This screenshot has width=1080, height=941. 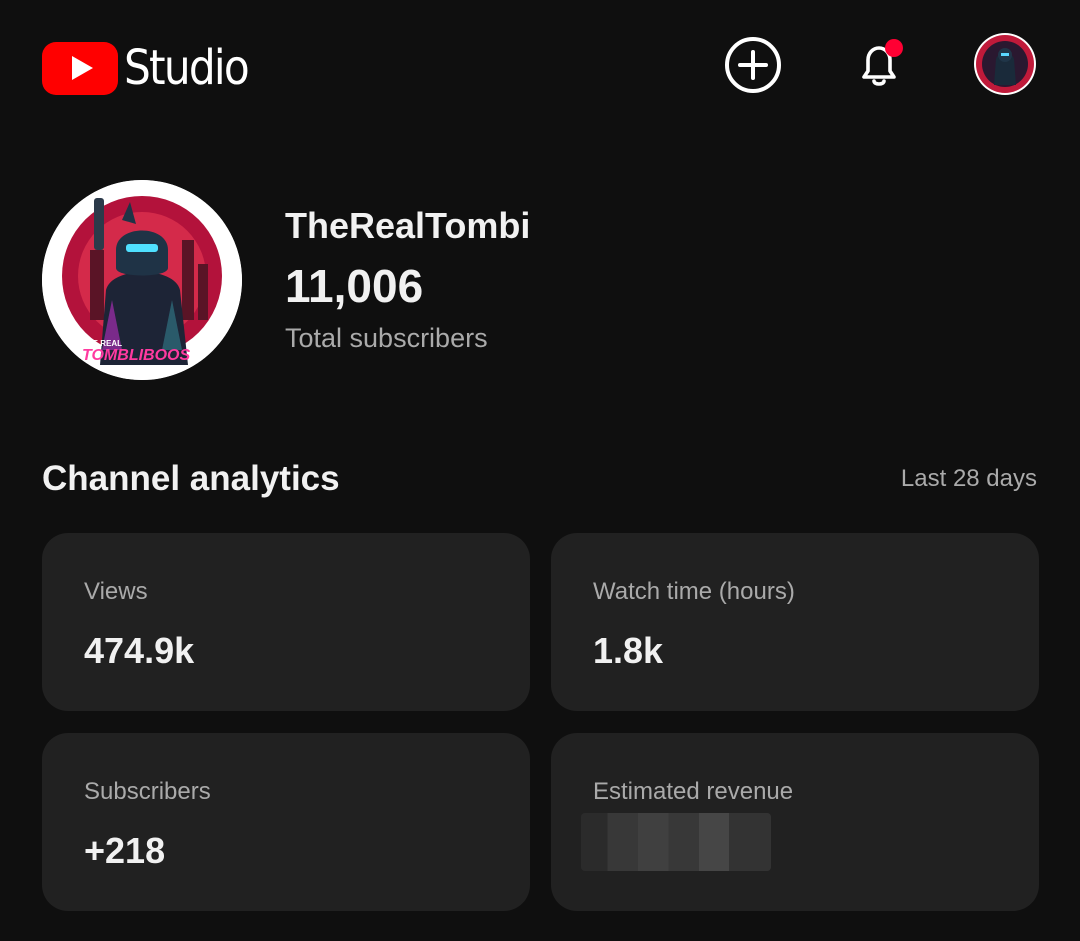 What do you see at coordinates (80, 68) in the screenshot?
I see `youtube-play-icon` at bounding box center [80, 68].